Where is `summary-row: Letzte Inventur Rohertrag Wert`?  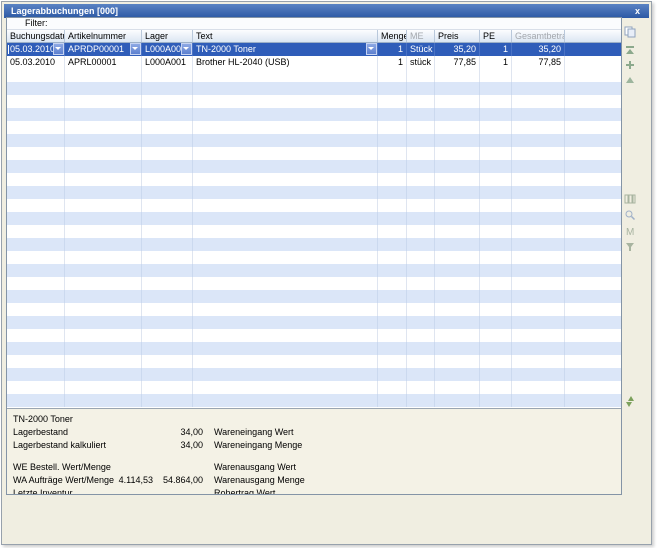
summary-row: Letzte Inventur Rohertrag Wert is located at coordinates (314, 490).